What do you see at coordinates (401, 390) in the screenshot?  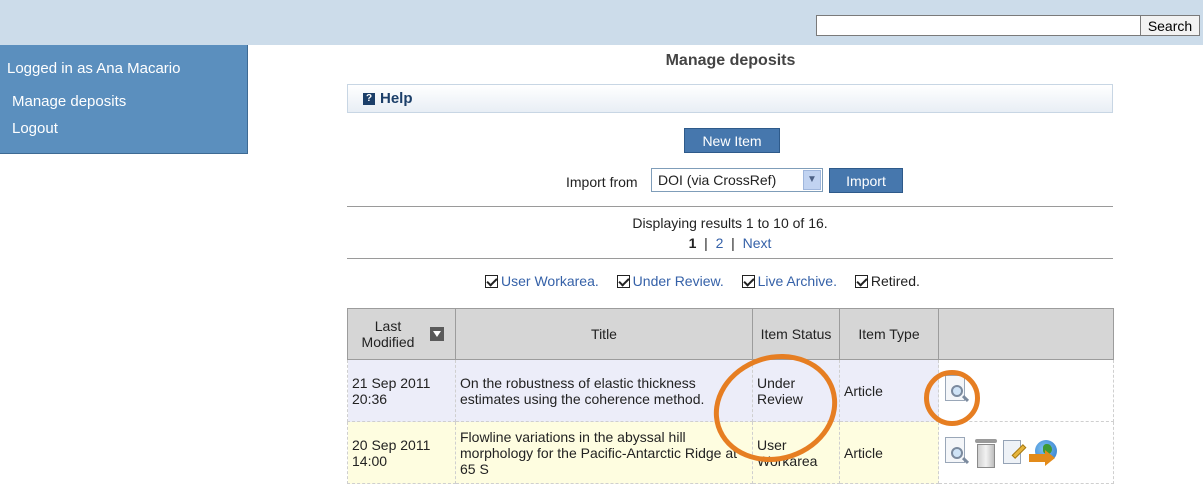 I see `cell-date: 21 Sep 2011 20:36` at bounding box center [401, 390].